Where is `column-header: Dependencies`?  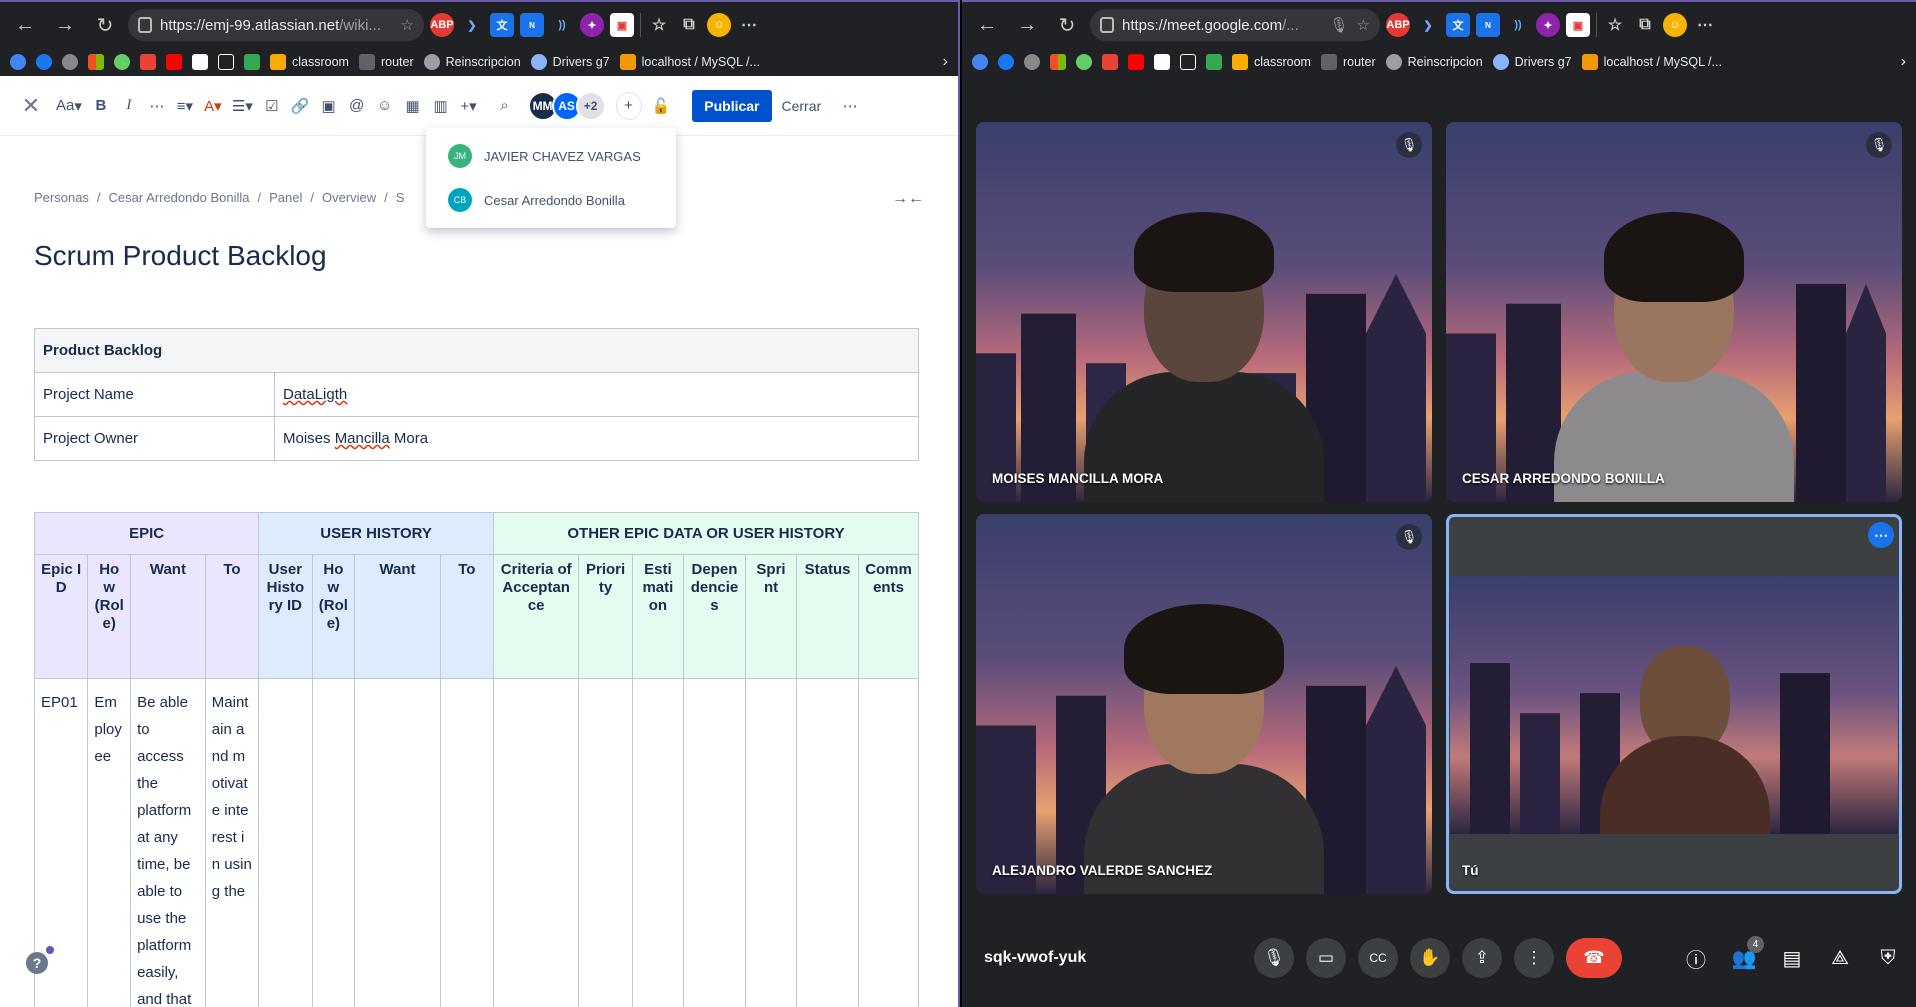
column-header: Dependencies is located at coordinates (714, 616).